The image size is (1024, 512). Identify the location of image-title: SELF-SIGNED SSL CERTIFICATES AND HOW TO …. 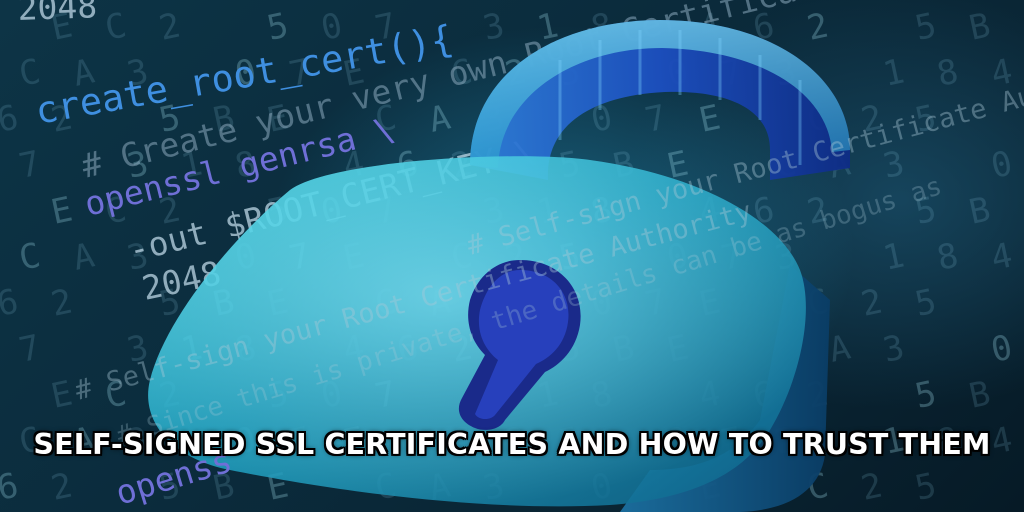
(512, 444).